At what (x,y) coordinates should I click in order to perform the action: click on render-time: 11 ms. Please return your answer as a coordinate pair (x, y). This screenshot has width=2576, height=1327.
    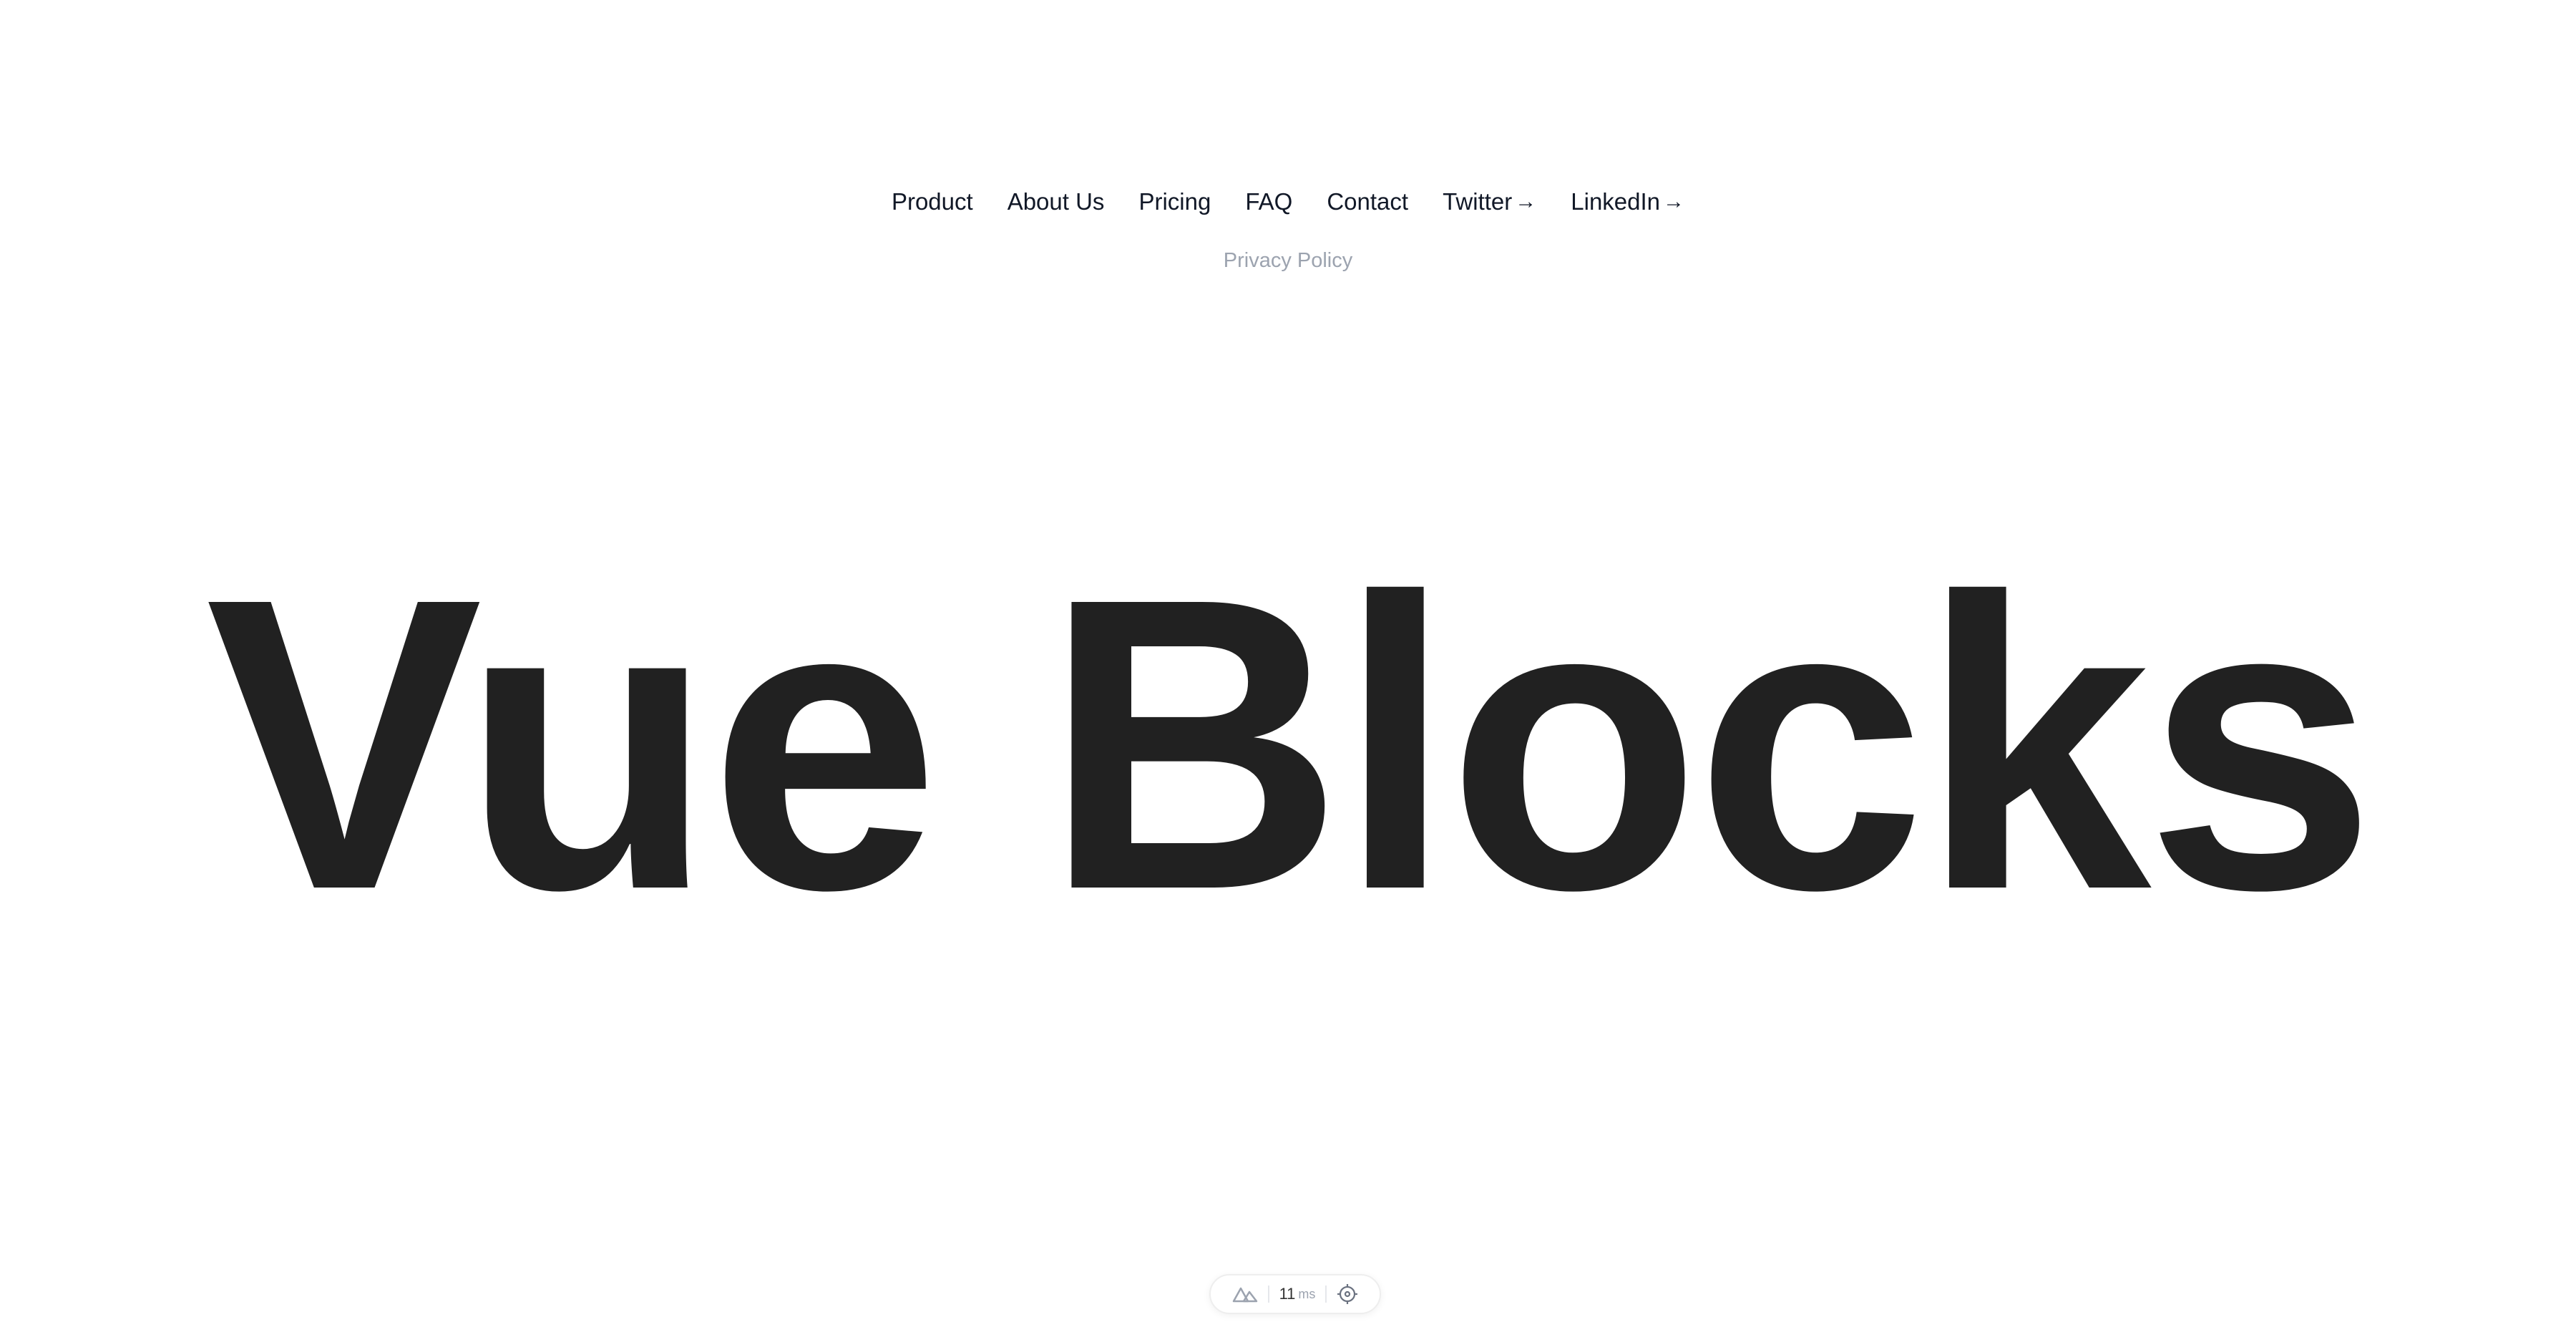
    Looking at the image, I should click on (1297, 1294).